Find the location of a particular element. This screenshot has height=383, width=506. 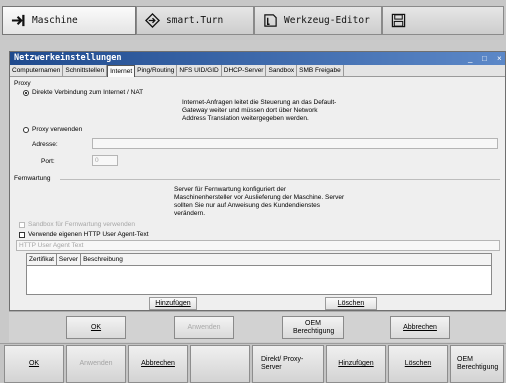

dialog-oem-permission-button: OEM Berechtigung is located at coordinates (313, 327).